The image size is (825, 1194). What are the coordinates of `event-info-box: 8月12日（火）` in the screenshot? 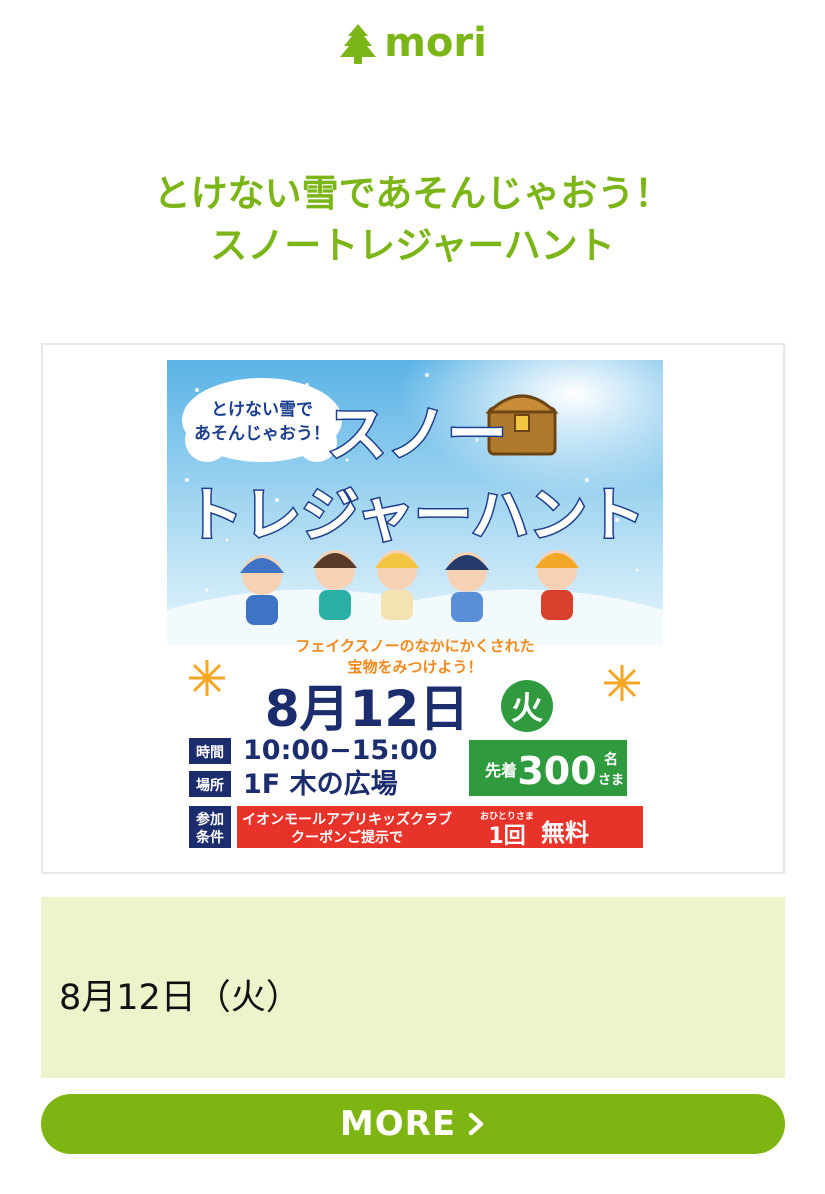 It's located at (413, 987).